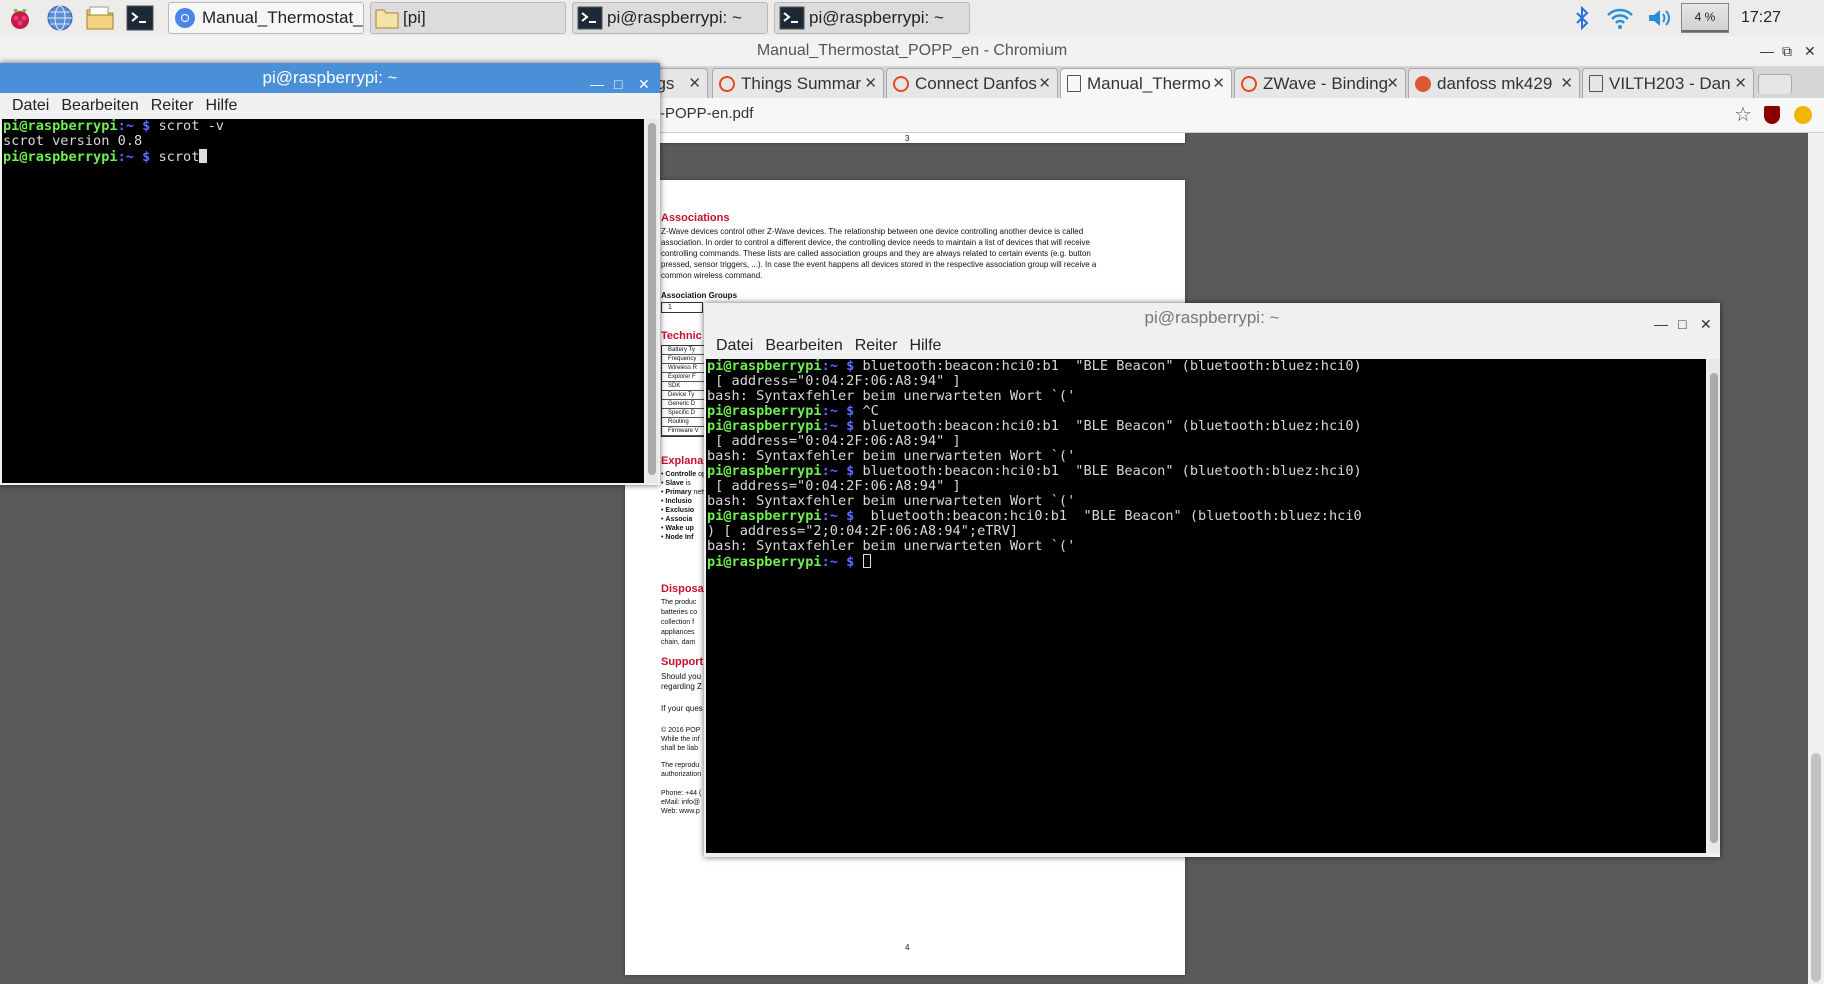 The width and height of the screenshot is (1824, 984). Describe the element at coordinates (590, 18) in the screenshot. I see `terminal-icon` at that location.